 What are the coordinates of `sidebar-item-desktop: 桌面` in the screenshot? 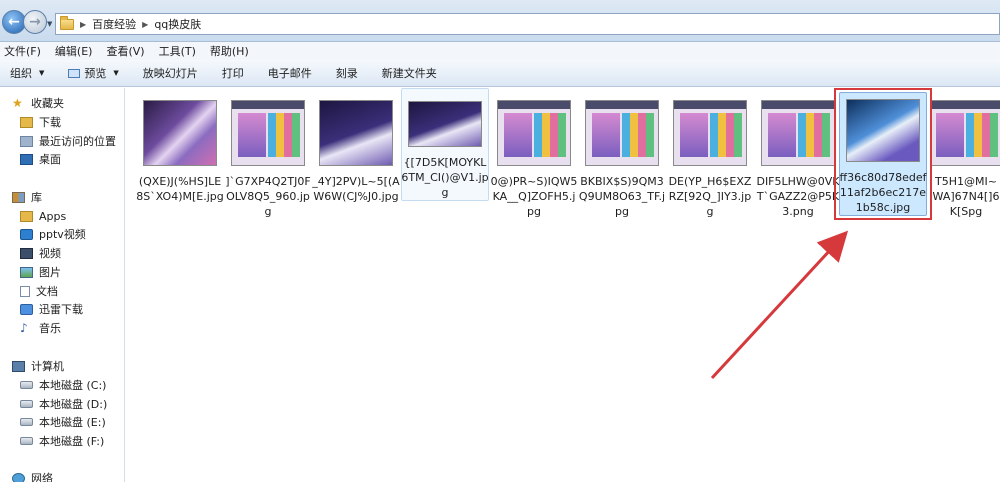 It's located at (40, 159).